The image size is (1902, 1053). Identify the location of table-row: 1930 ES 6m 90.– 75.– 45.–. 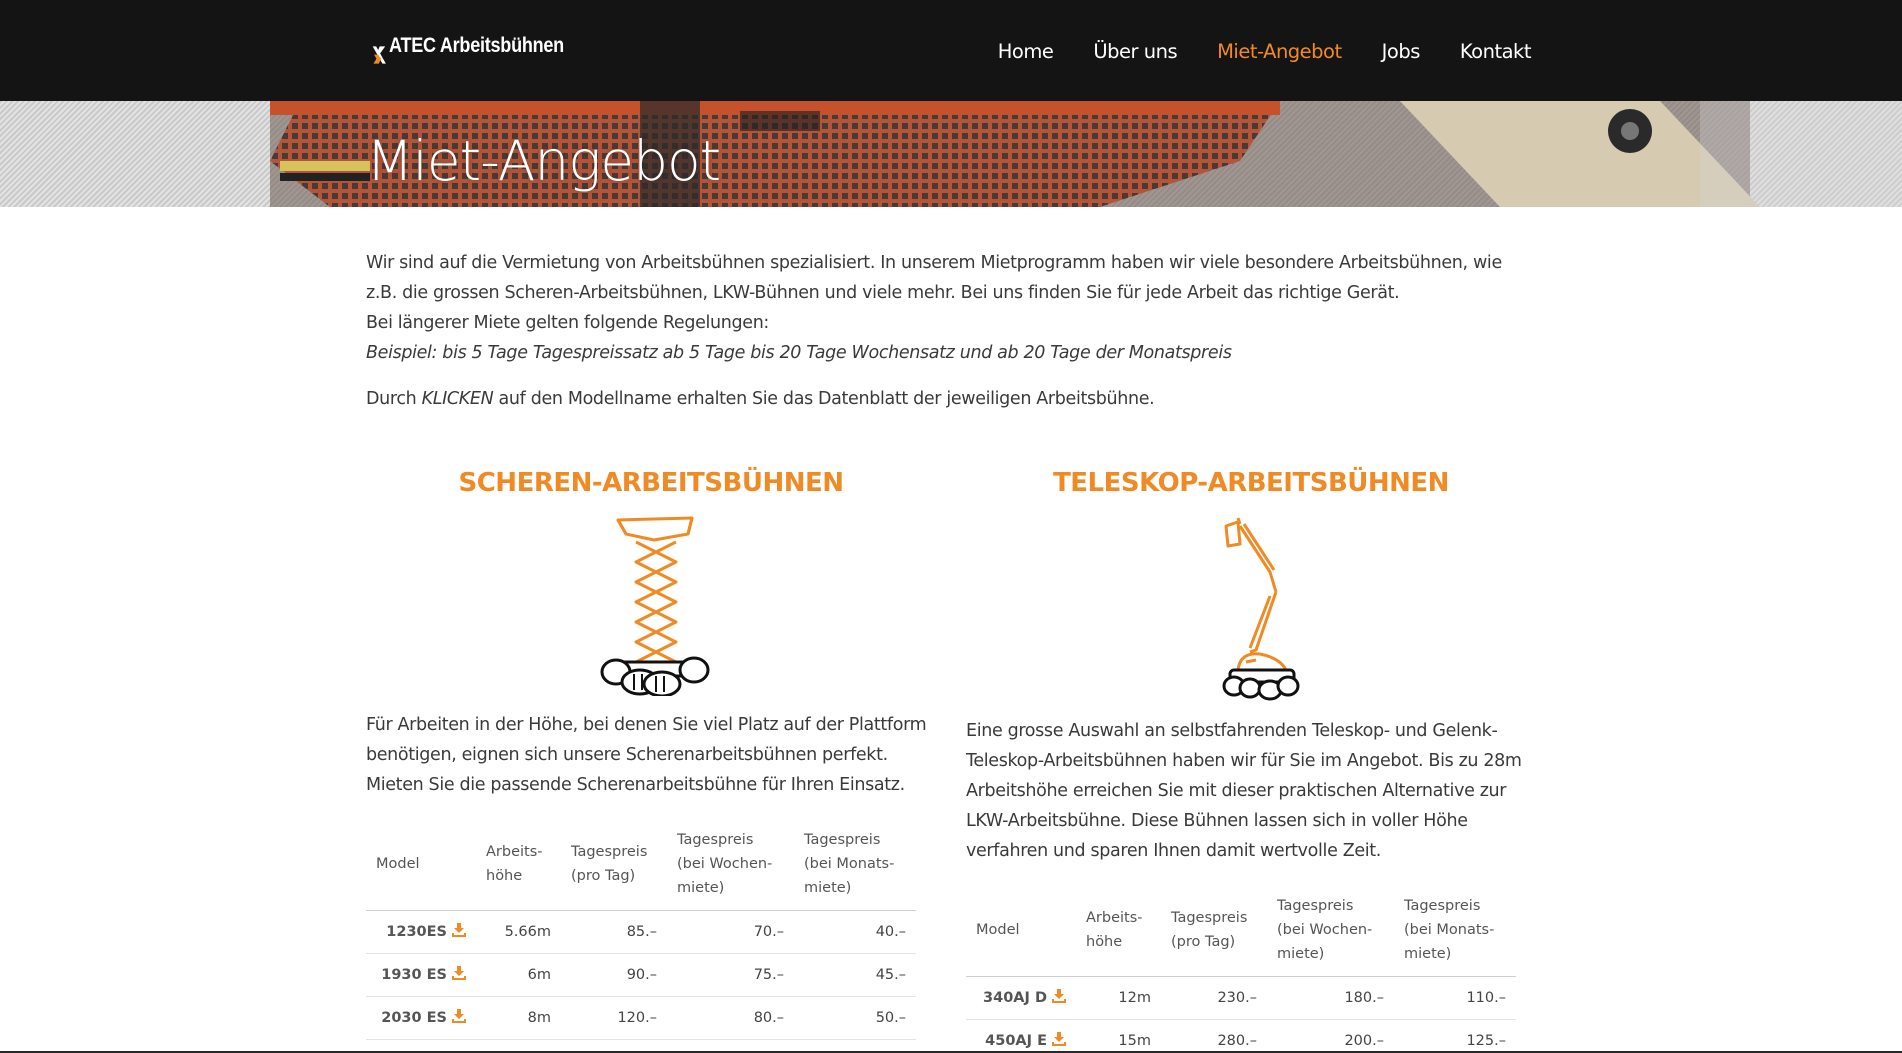
(641, 975).